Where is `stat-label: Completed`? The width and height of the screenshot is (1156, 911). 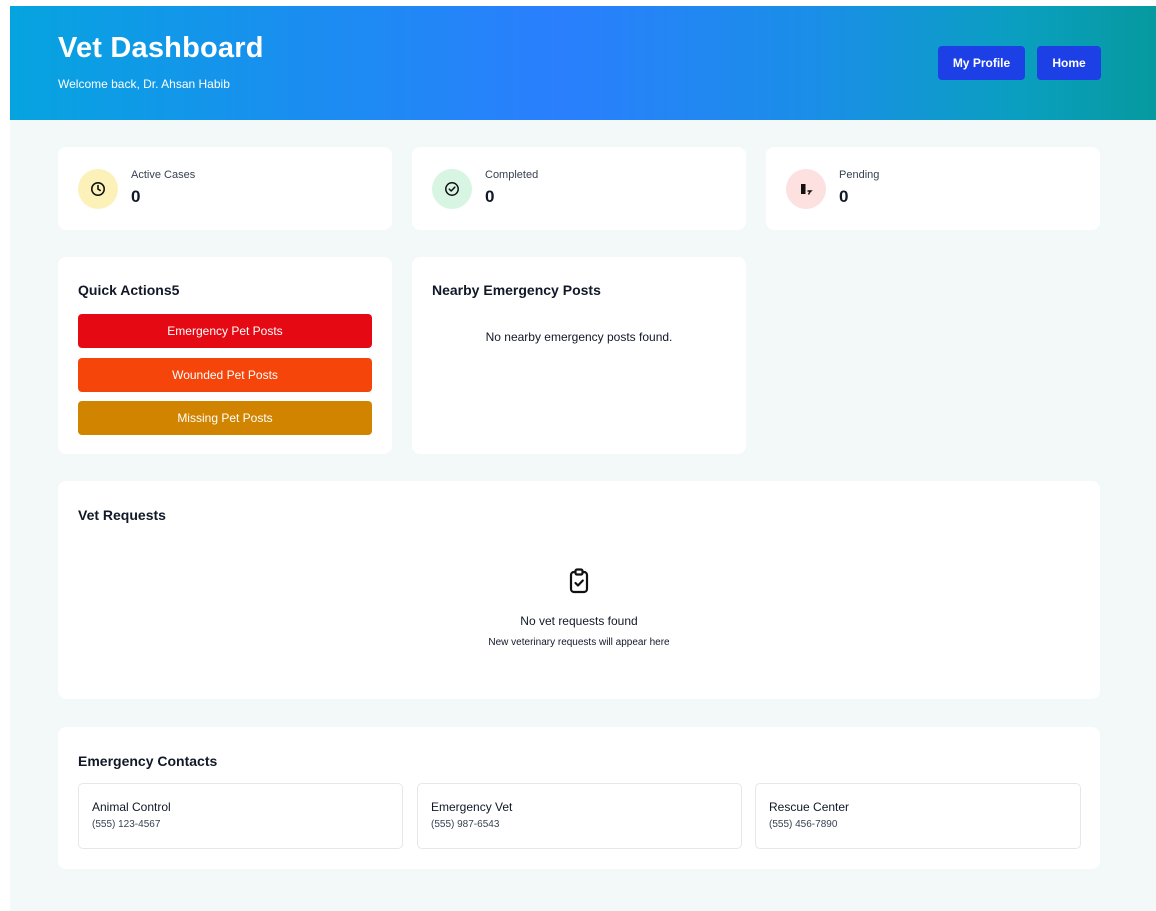
stat-label: Completed is located at coordinates (512, 175).